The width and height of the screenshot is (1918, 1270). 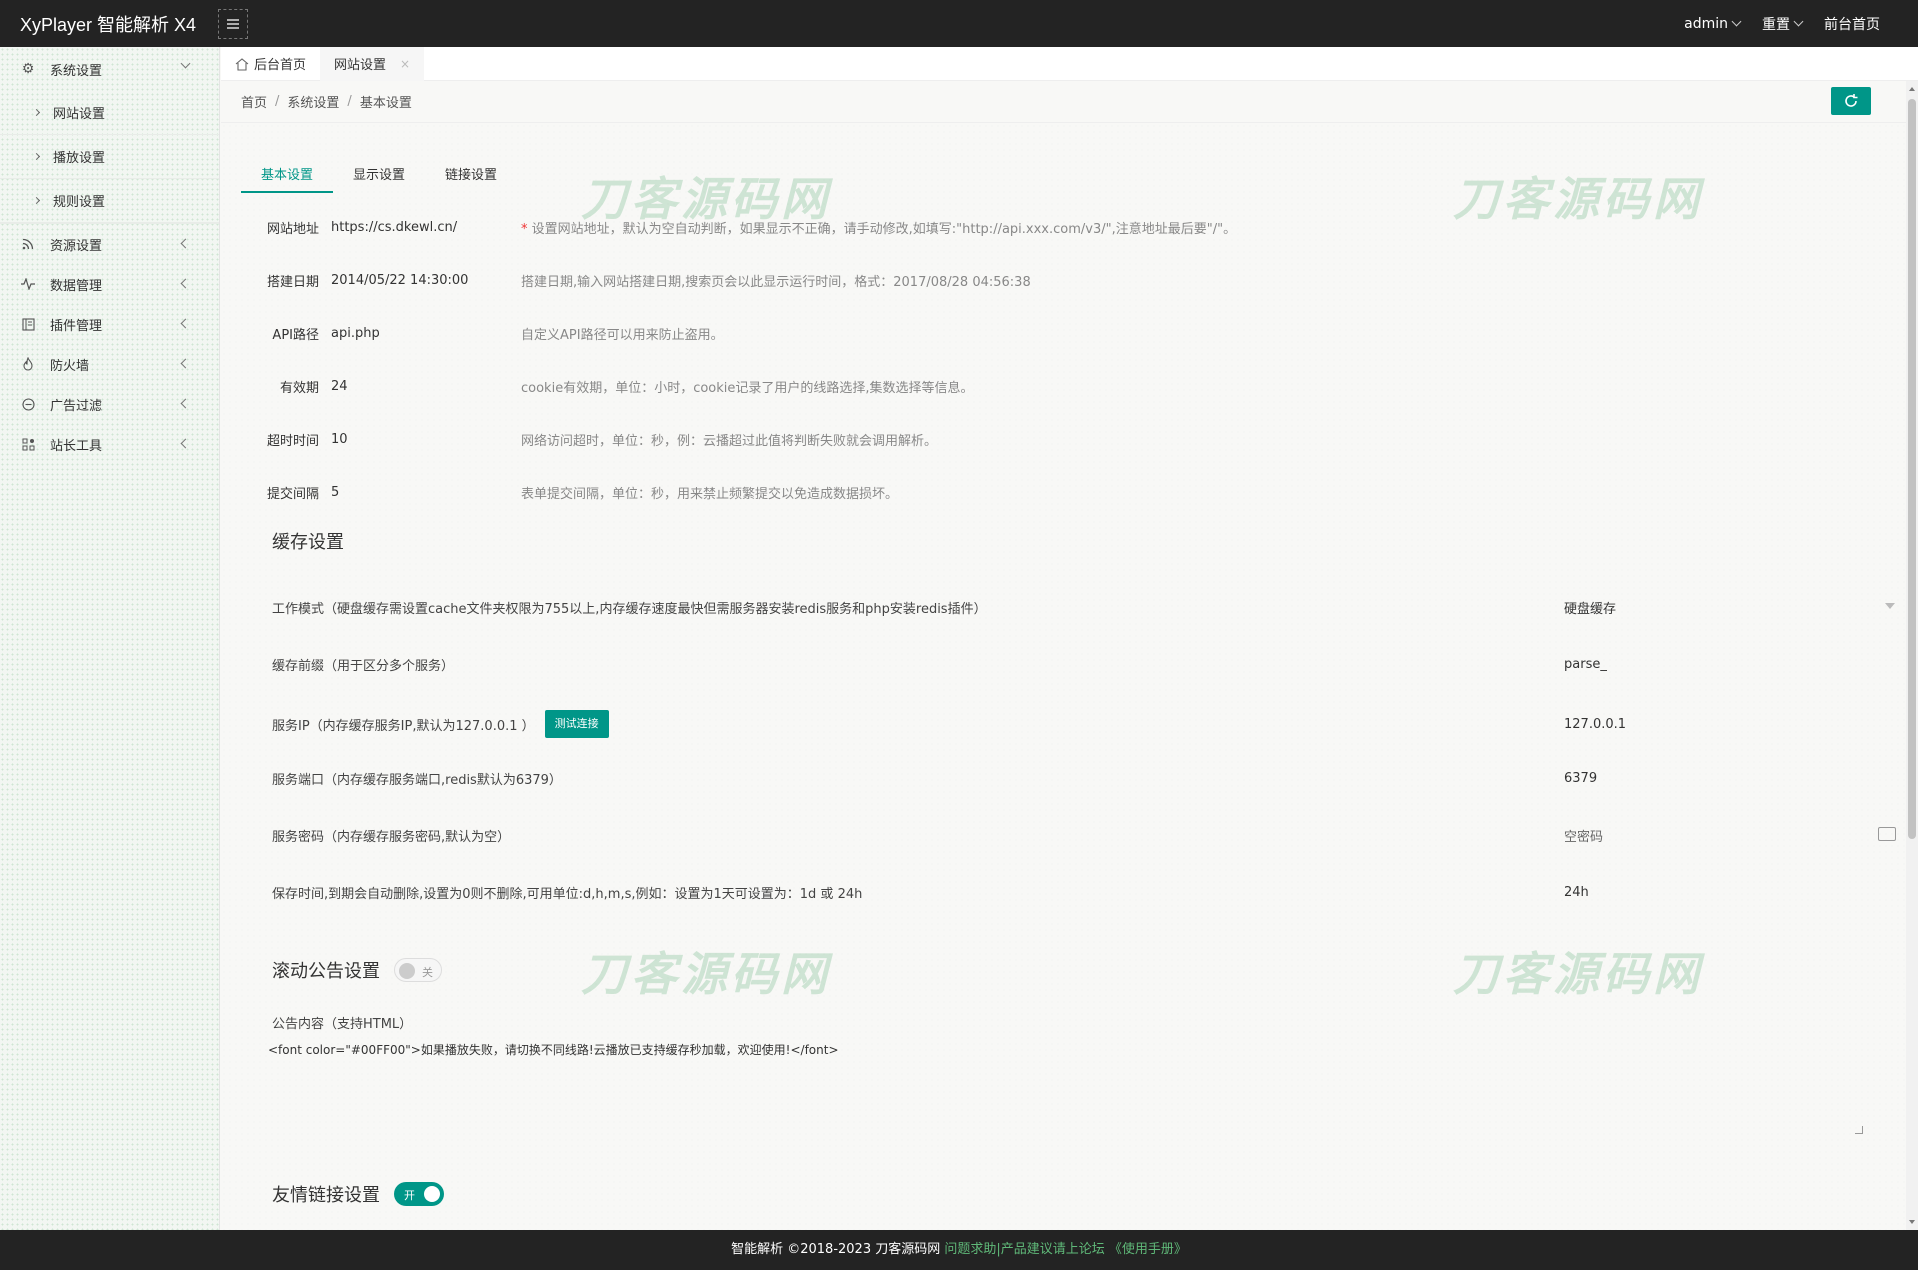 I want to click on cache-time-input: 24h, so click(x=1576, y=892).